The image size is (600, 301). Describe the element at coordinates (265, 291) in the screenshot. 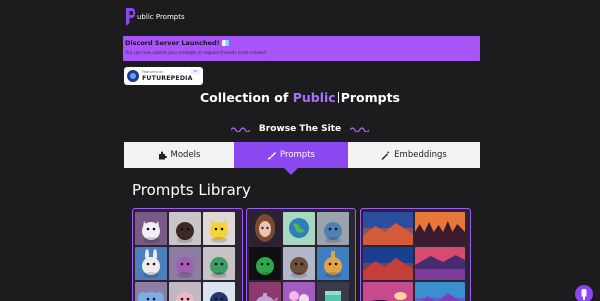

I see `prompt-thumbnail-teapot` at that location.